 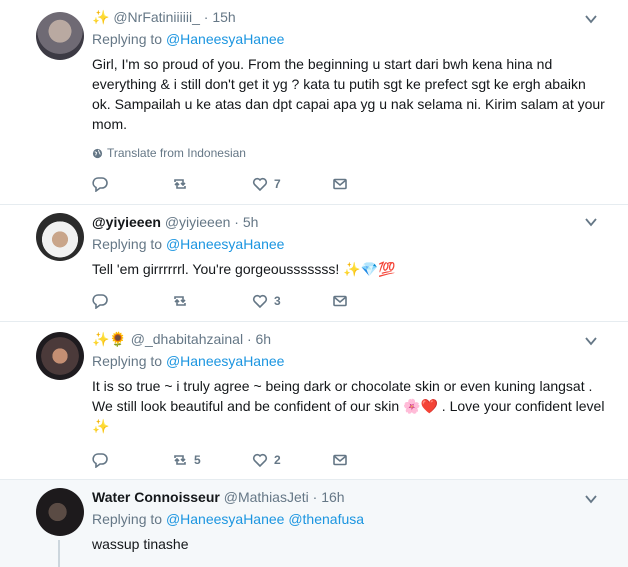 I want to click on tweet-header: ✨ @NrFatiniiiiii_ · 15h, so click(x=164, y=17).